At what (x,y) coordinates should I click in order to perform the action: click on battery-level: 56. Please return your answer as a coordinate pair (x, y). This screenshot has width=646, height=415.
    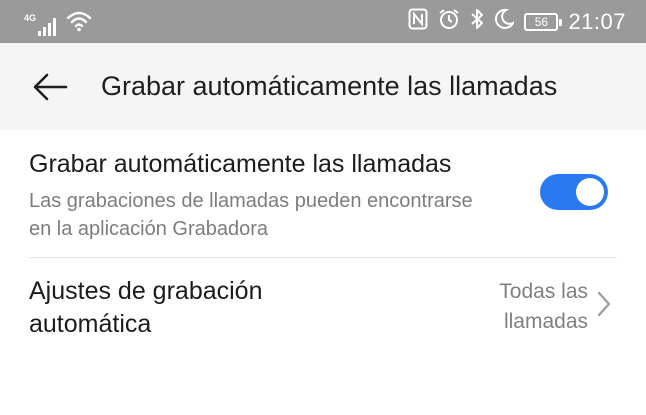
    Looking at the image, I should click on (541, 21).